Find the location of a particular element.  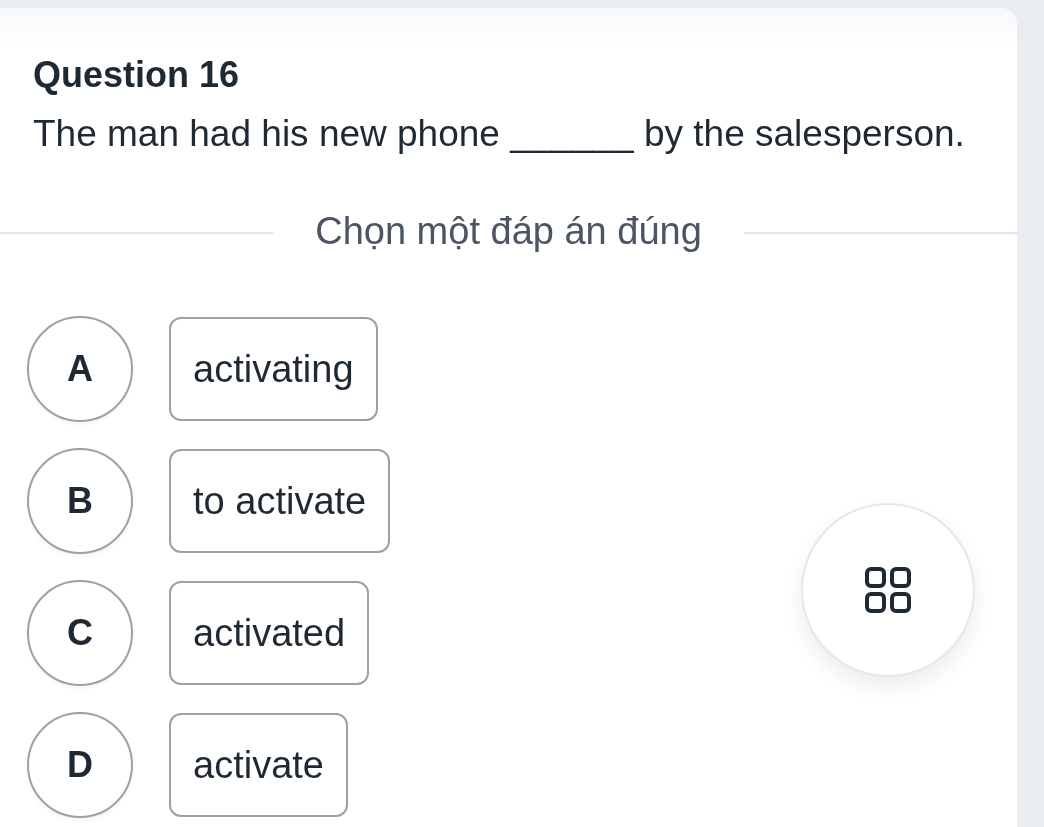

grid-icon is located at coordinates (888, 590).